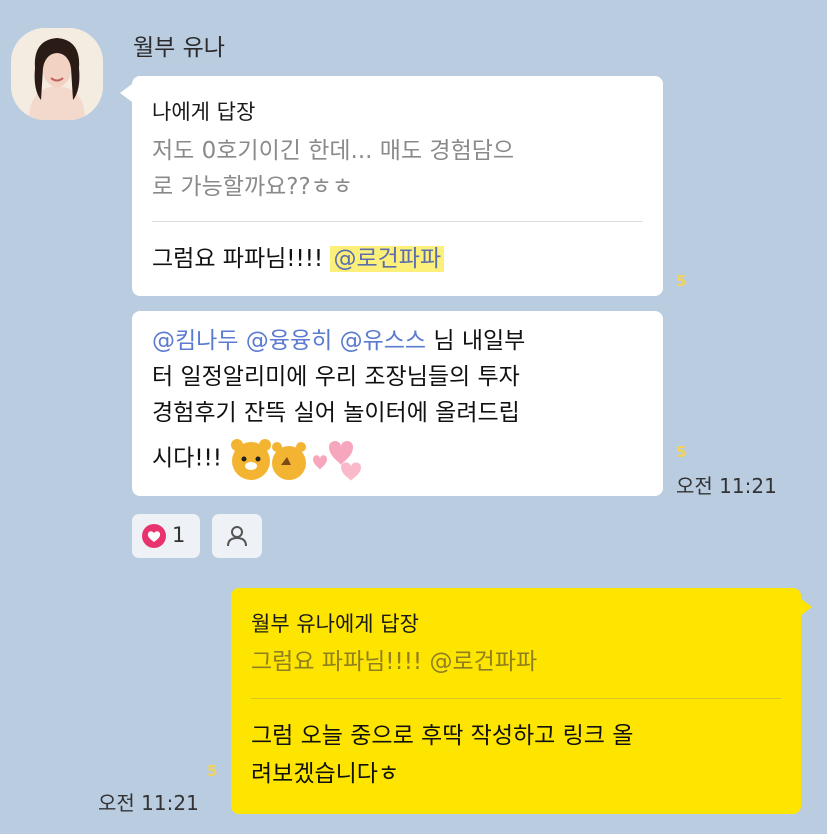 The width and height of the screenshot is (827, 834). I want to click on line1-suffix: 님 내일부, so click(476, 341).